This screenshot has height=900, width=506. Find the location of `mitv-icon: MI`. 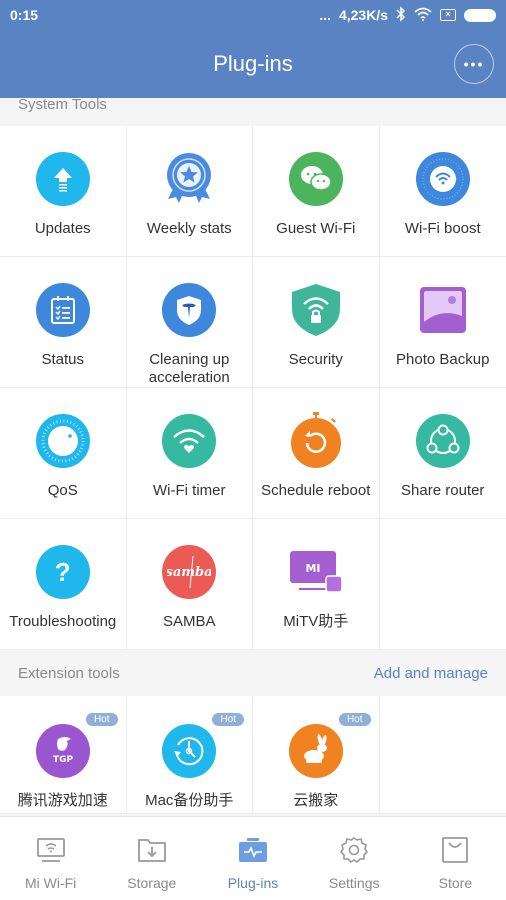

mitv-icon: MI is located at coordinates (316, 572).